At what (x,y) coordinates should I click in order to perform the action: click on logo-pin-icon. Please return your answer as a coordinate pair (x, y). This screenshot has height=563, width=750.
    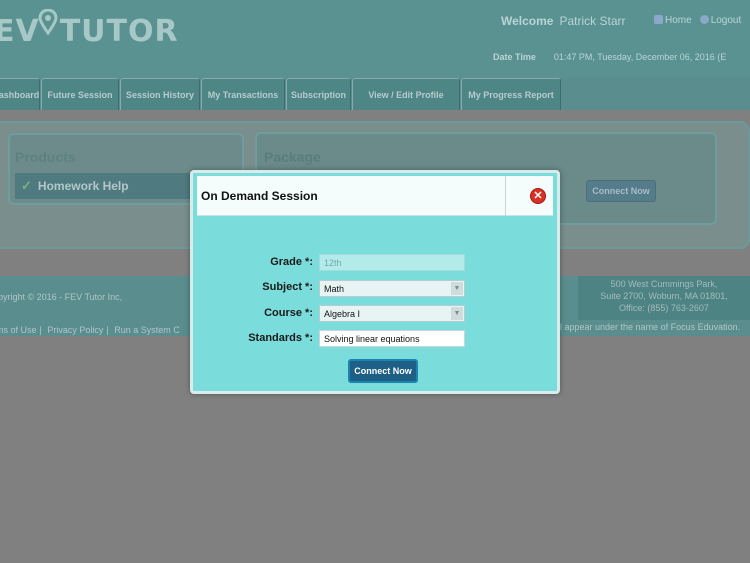
    Looking at the image, I should click on (48, 22).